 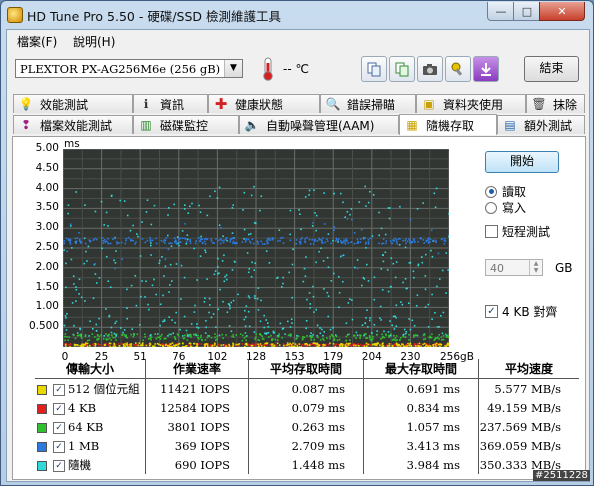 I want to click on tab-disk-monitor: ▥ 磁碟監控, so click(x=186, y=124).